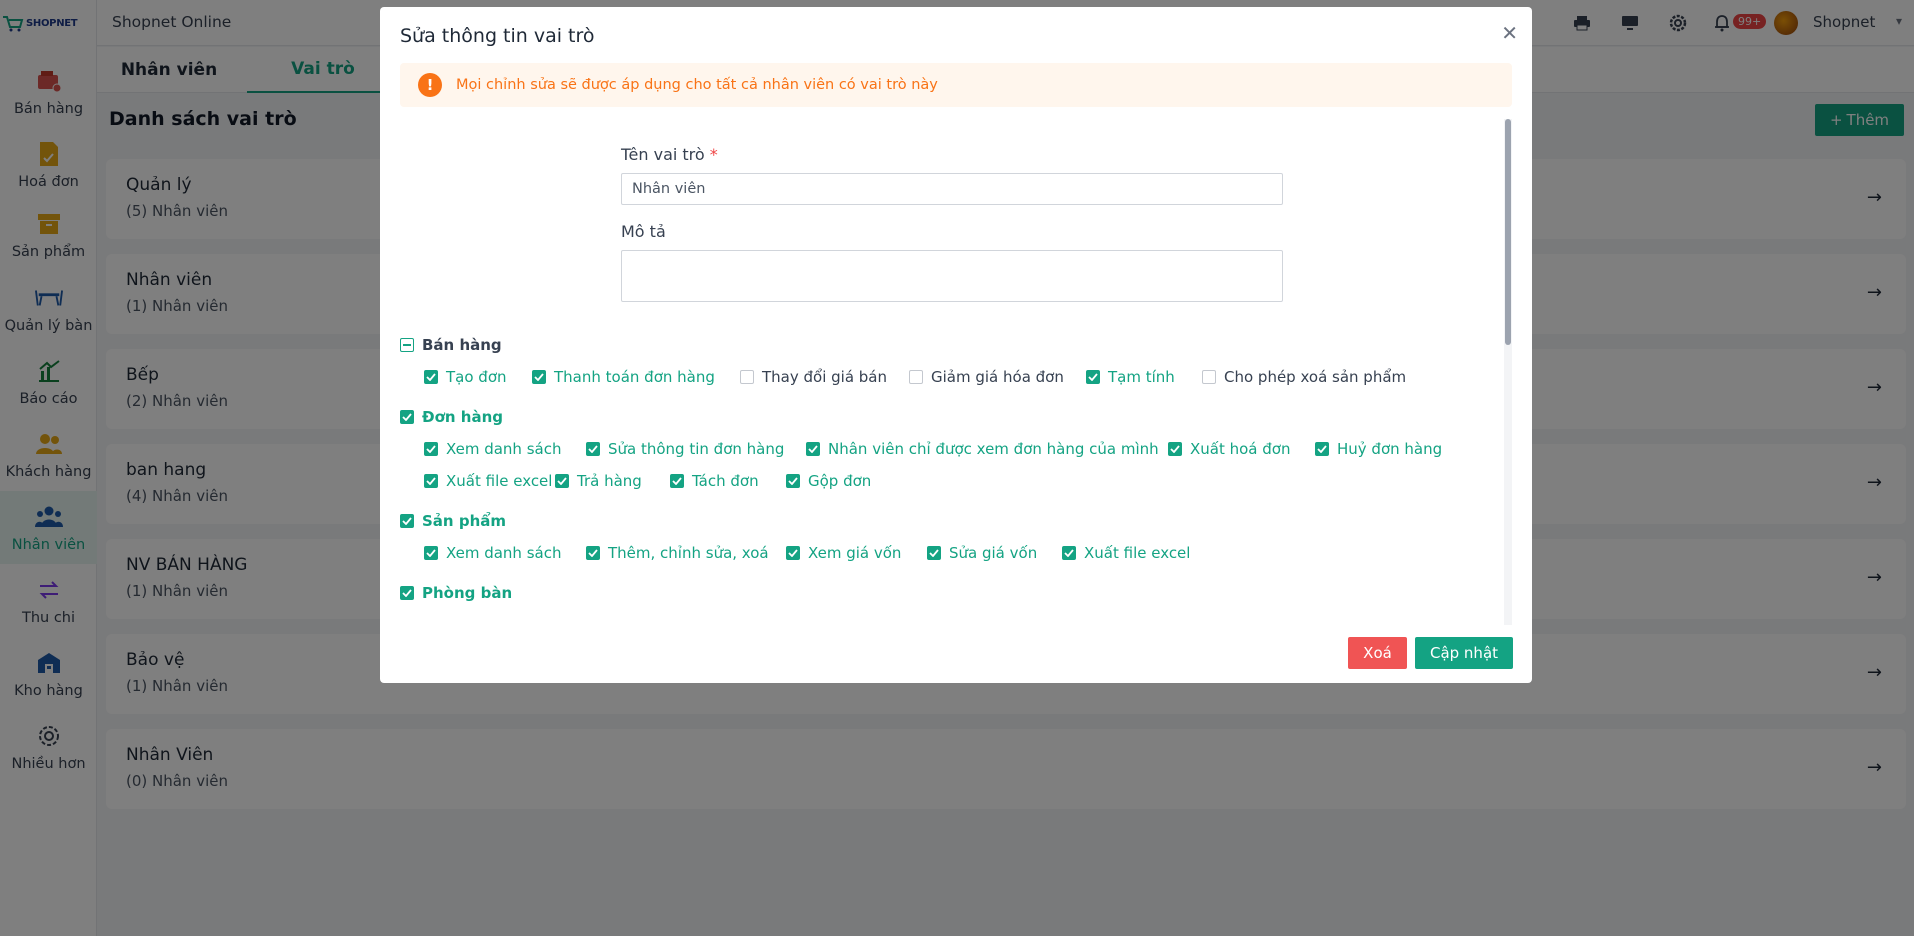 The height and width of the screenshot is (936, 1914). Describe the element at coordinates (1464, 653) in the screenshot. I see `update-button: Cập nhật` at that location.